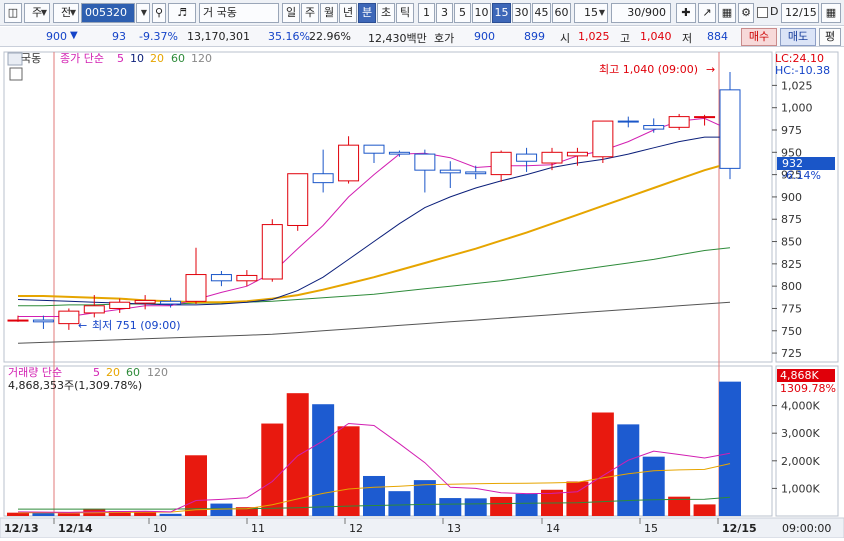  Describe the element at coordinates (791, 130) in the screenshot. I see `price-tick-label: 975` at that location.